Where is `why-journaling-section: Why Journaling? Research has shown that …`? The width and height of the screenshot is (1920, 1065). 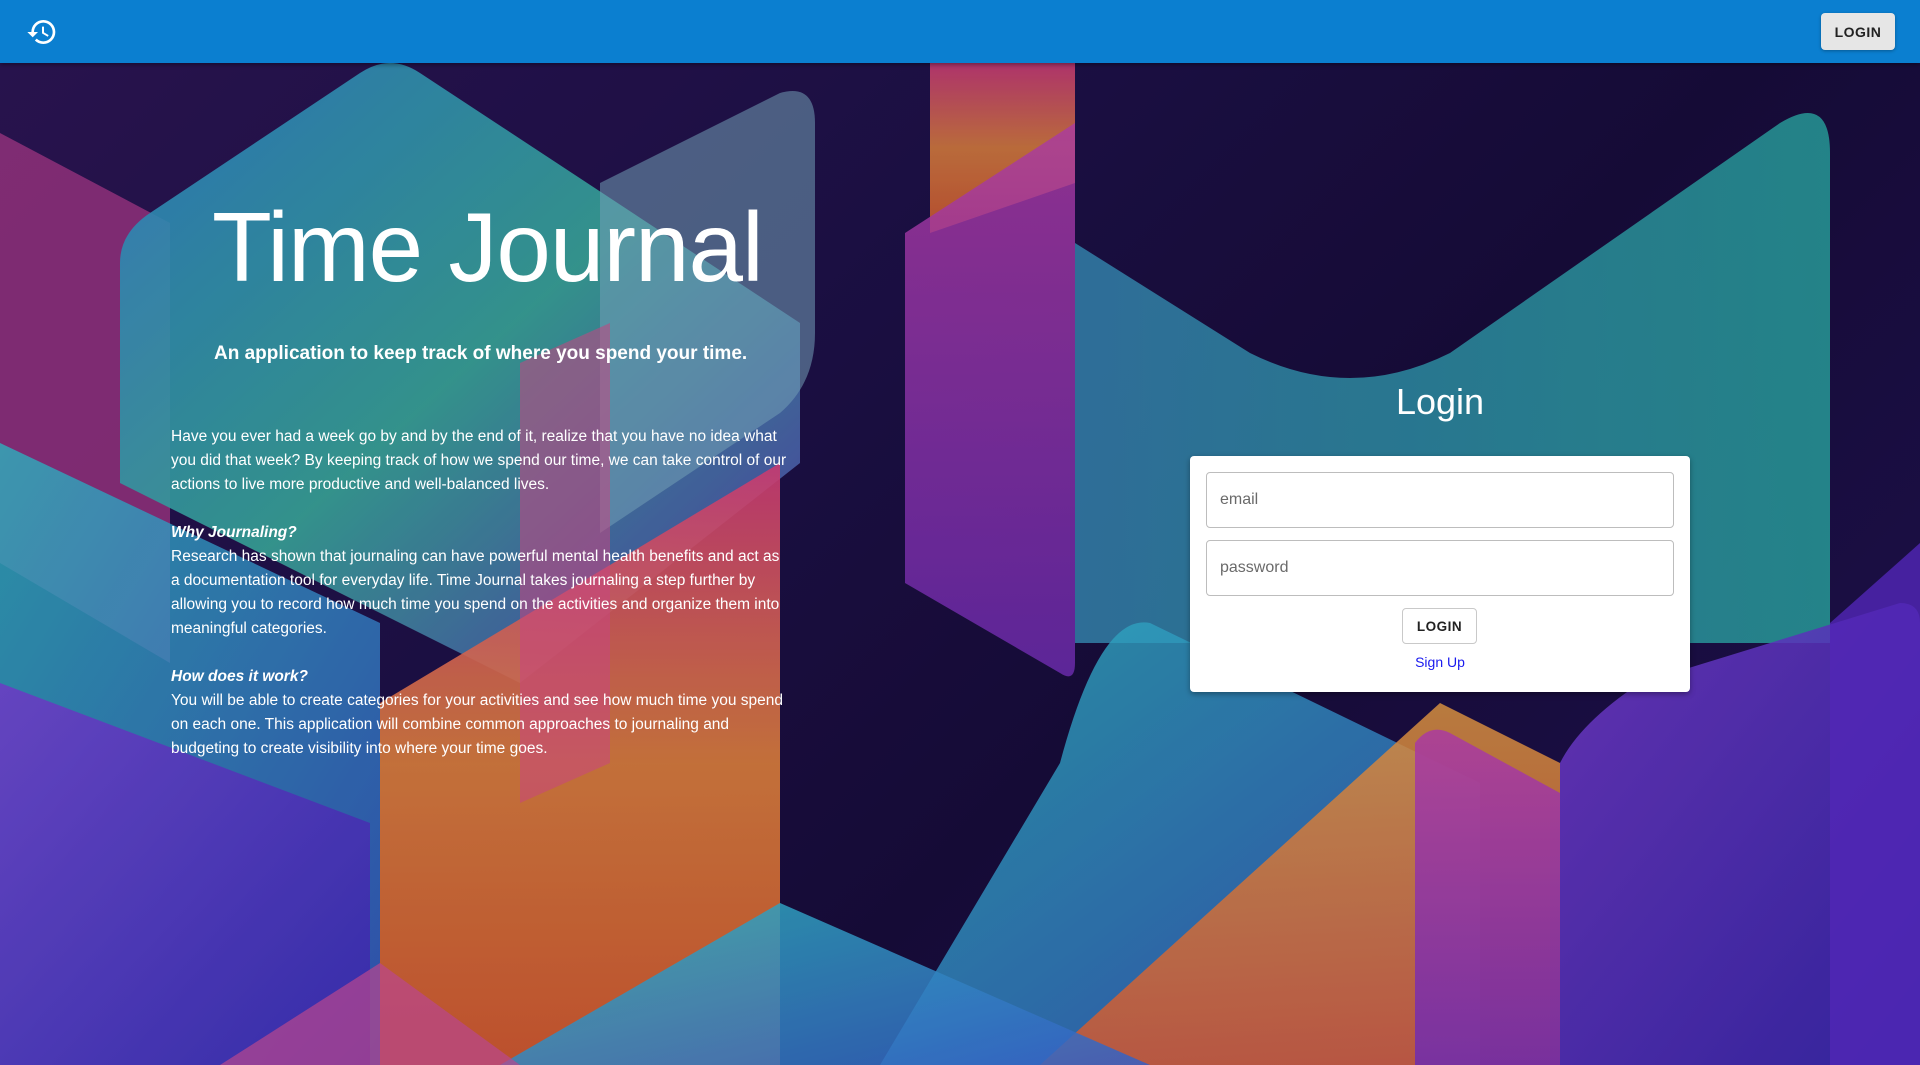
why-journaling-section: Why Journaling? Research has shown that … is located at coordinates (481, 581).